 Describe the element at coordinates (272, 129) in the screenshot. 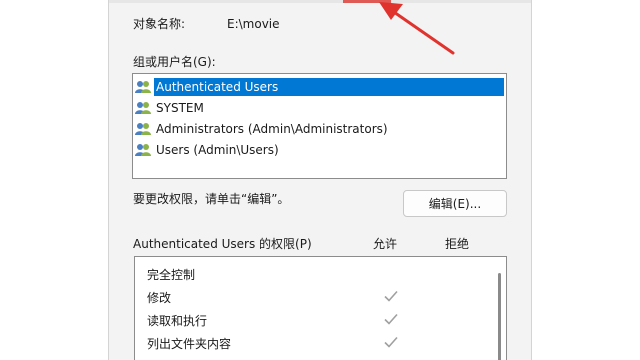

I see `group-item-label: Administrators (Admin\Administrators)` at that location.